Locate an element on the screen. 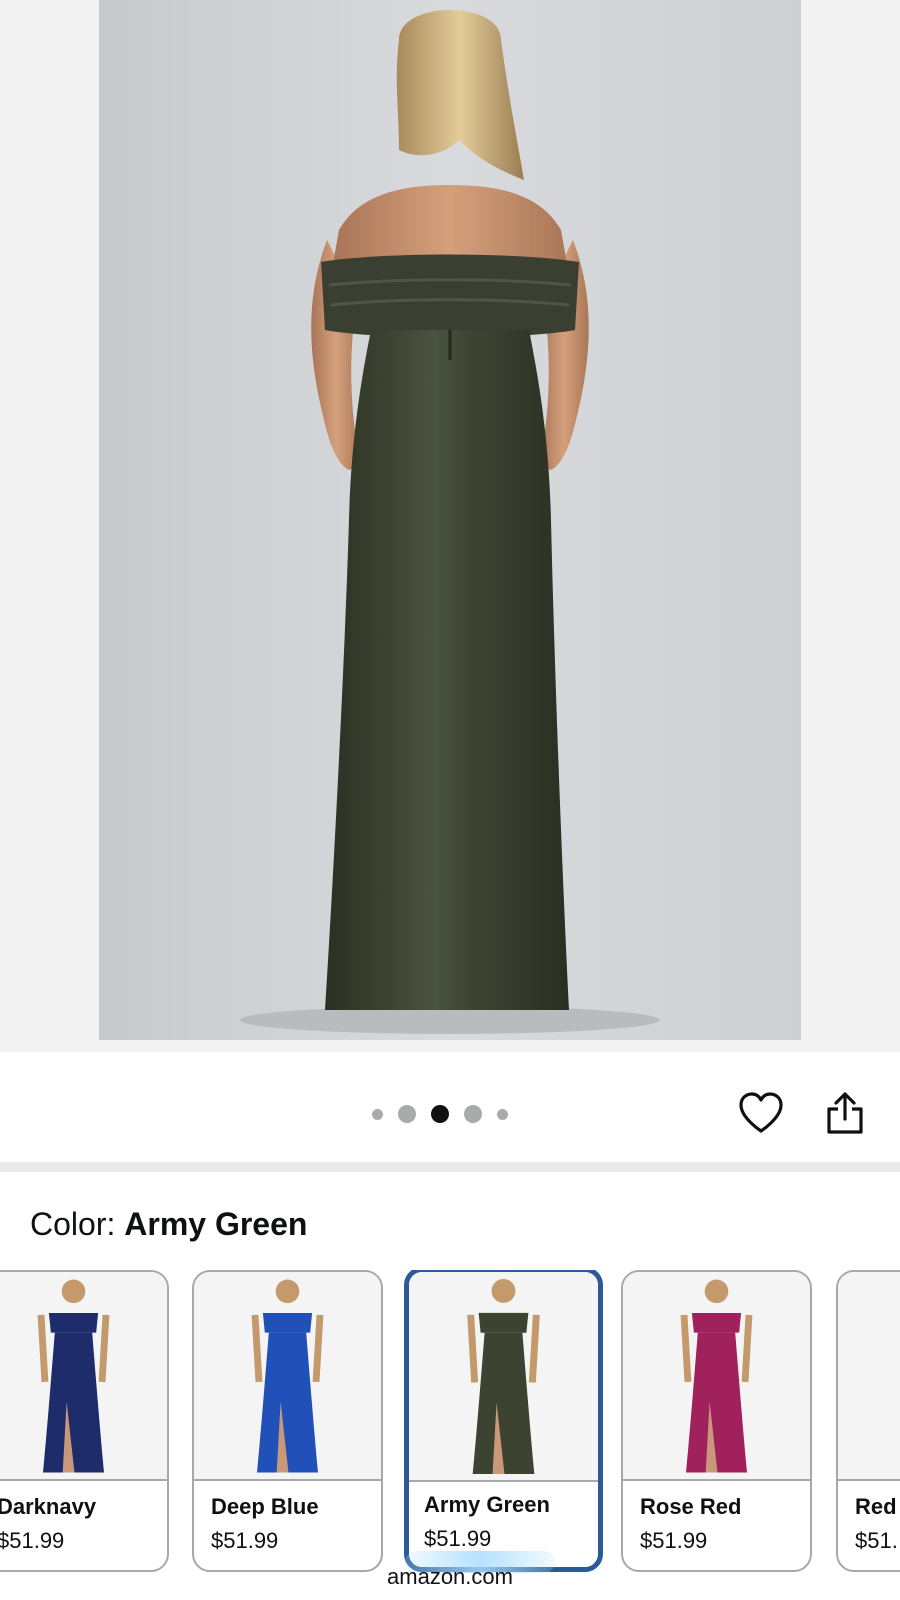  swatch-darknavy: Darknavy $51.99 is located at coordinates (84, 1421).